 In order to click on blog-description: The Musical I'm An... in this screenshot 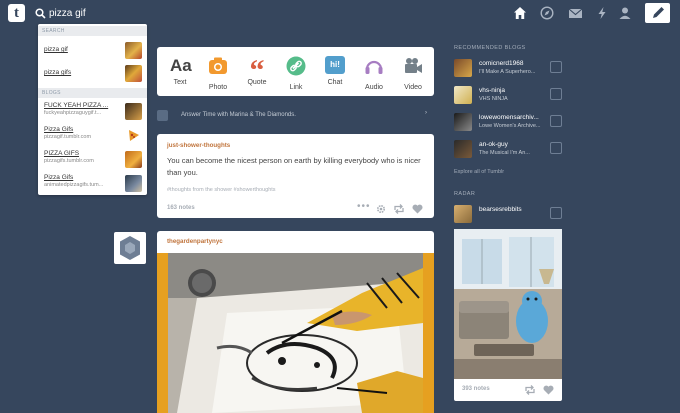, I will do `click(504, 153)`.